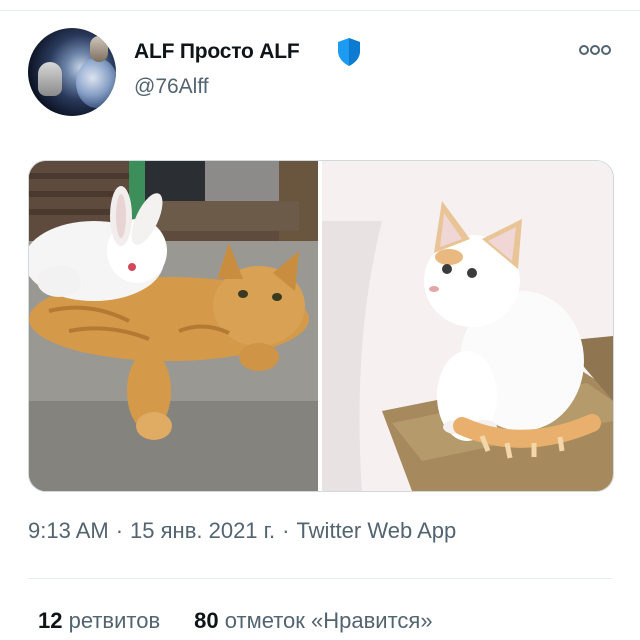 The width and height of the screenshot is (640, 640). Describe the element at coordinates (50, 620) in the screenshot. I see `retweets-count: 12` at that location.